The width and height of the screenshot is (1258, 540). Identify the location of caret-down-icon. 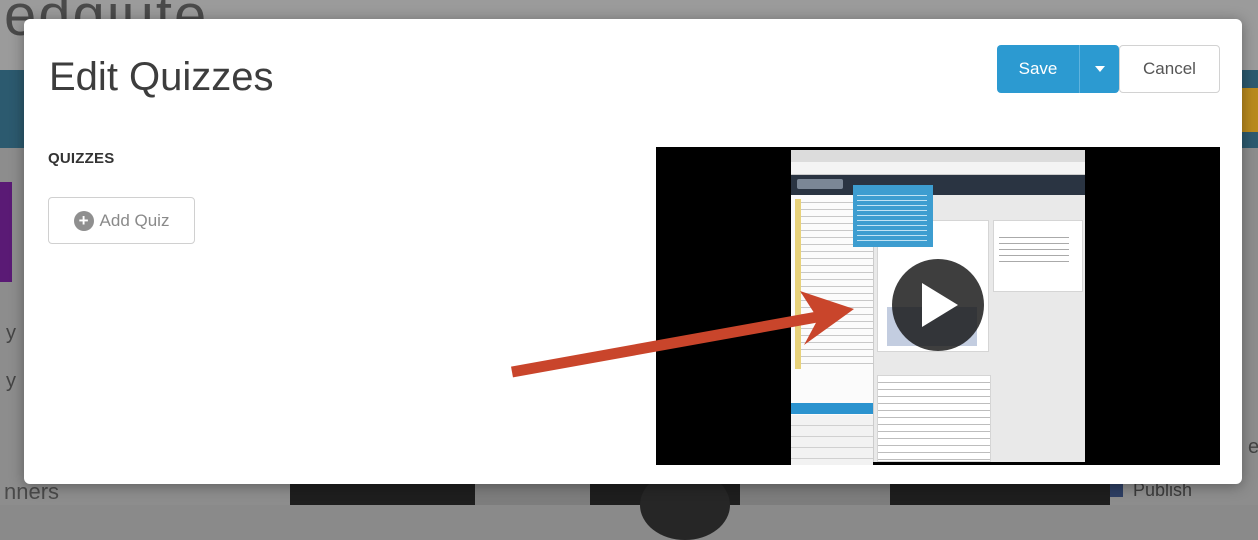
(1099, 69).